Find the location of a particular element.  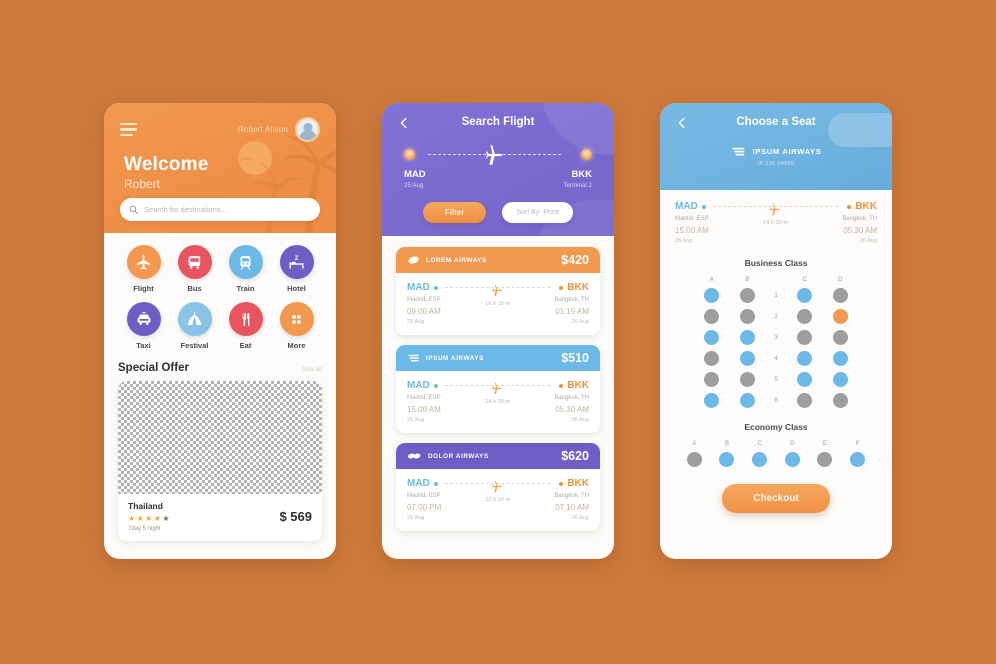

flight-card-header: IPSUM AIRWAYS $510 is located at coordinates (498, 358).